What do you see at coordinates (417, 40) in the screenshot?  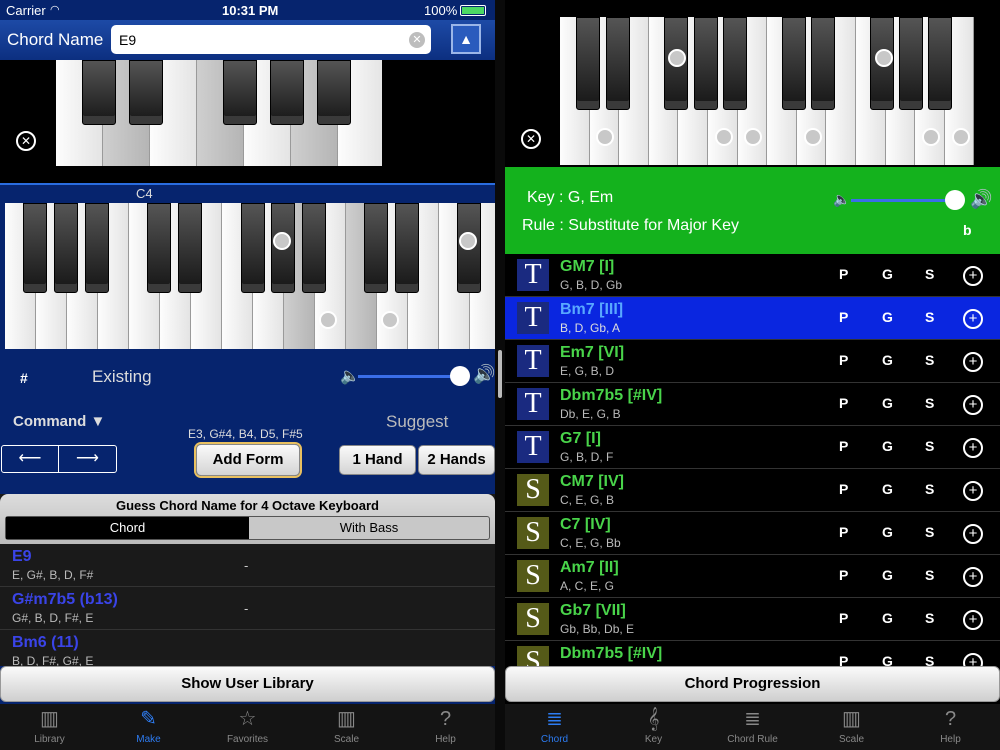 I see `clear-input-icon: ✕` at bounding box center [417, 40].